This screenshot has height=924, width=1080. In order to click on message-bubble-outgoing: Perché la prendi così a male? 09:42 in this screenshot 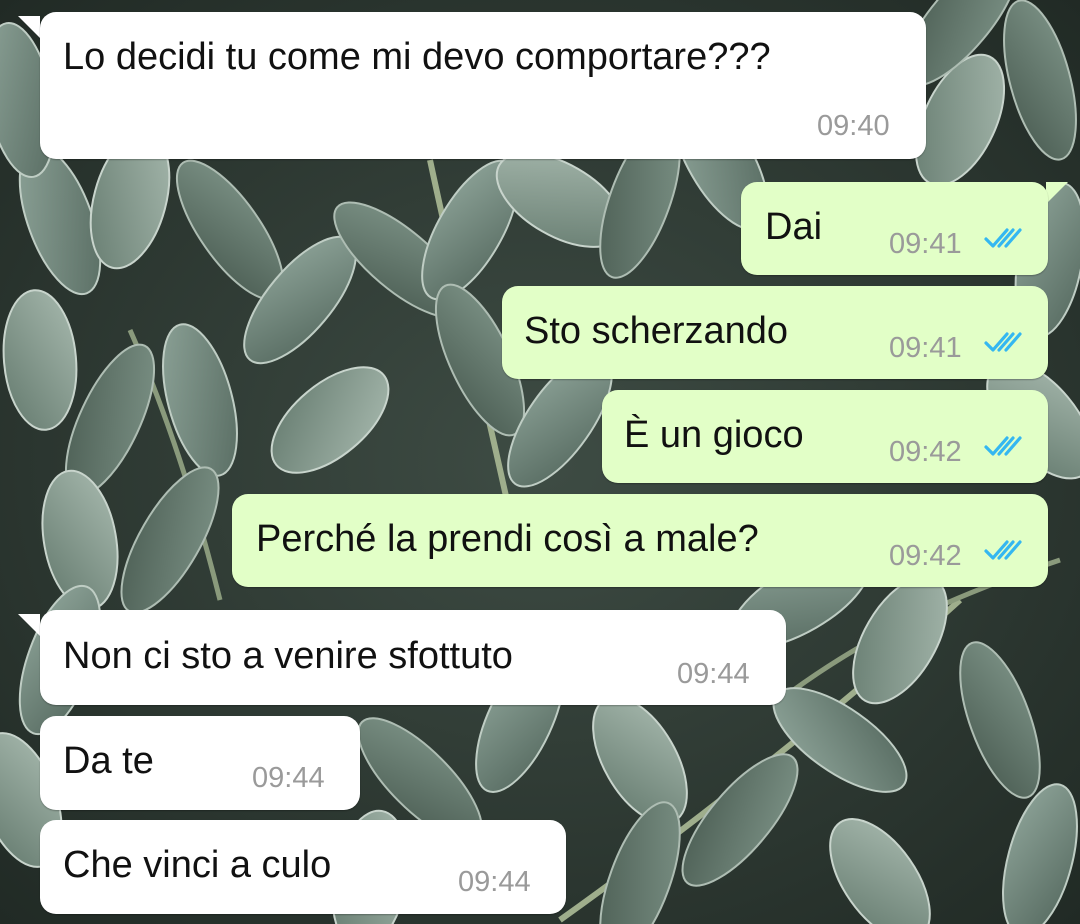, I will do `click(640, 540)`.